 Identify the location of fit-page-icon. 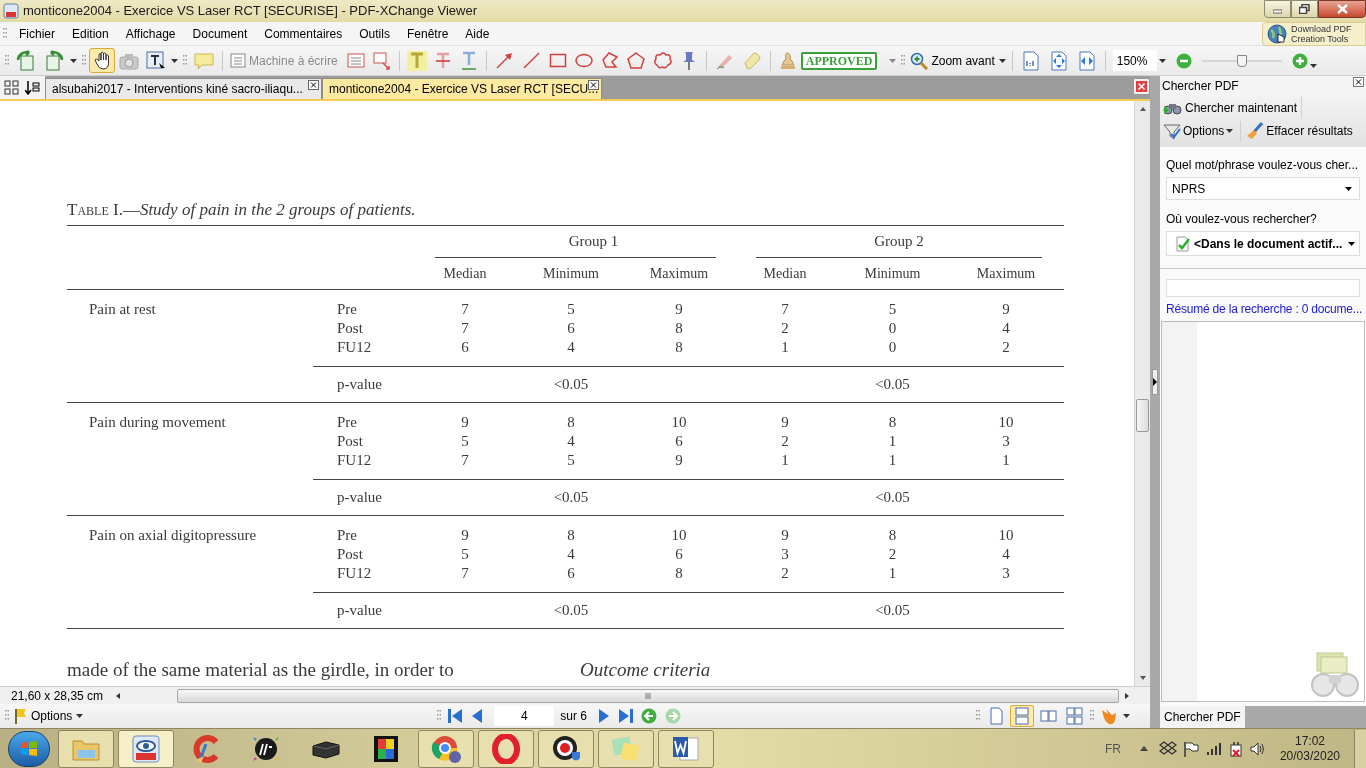
(1058, 60).